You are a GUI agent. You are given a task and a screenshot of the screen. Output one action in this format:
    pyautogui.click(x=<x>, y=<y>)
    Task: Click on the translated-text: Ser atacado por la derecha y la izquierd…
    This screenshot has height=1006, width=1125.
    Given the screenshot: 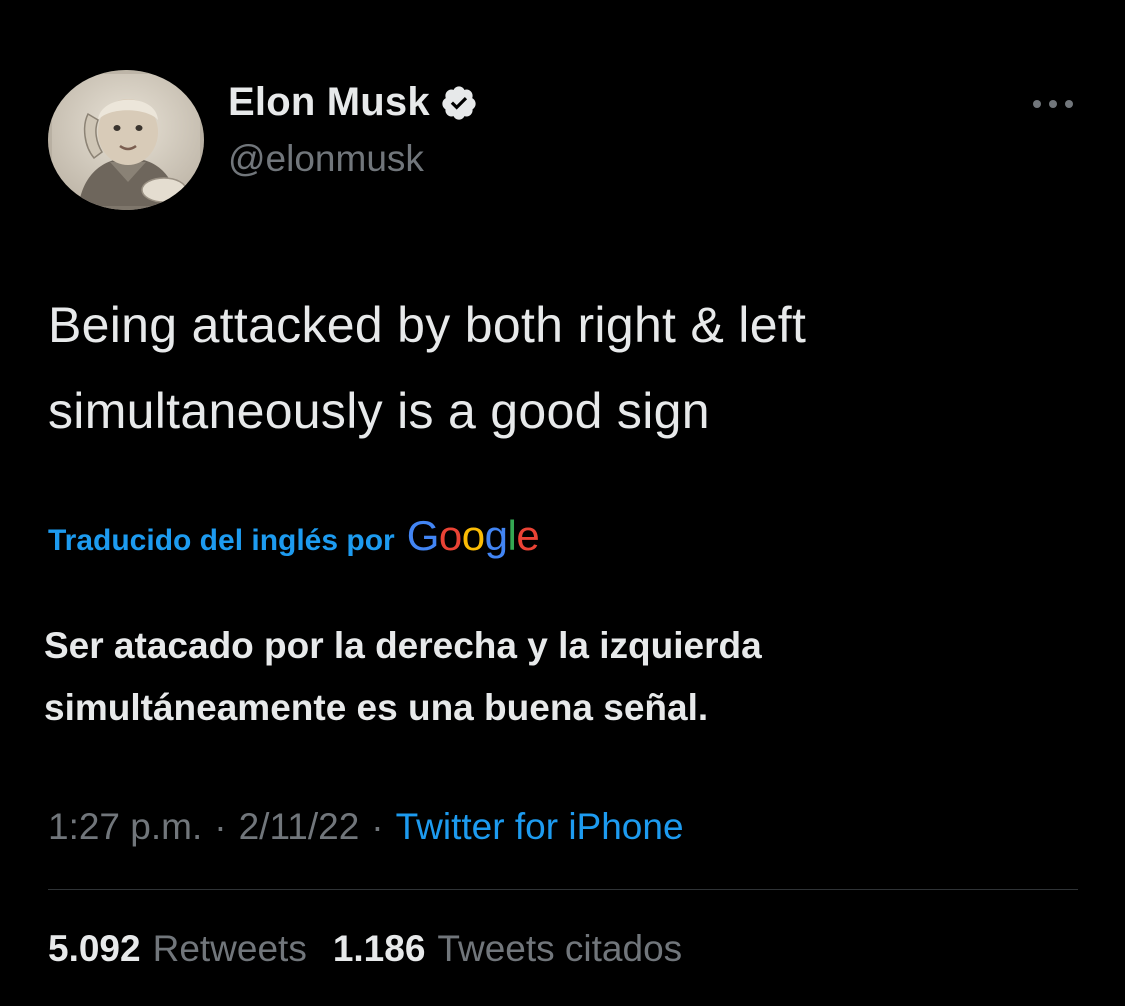 What is the action you would take?
    pyautogui.click(x=564, y=677)
    